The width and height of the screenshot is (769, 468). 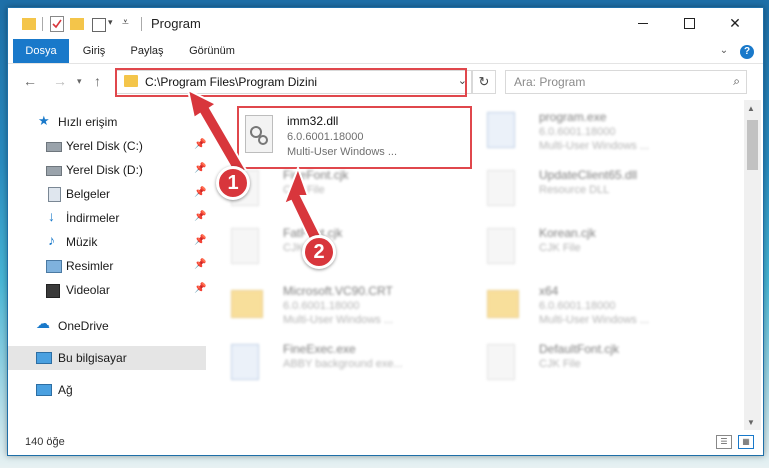 I want to click on details-view-icon: ☰, so click(x=724, y=442).